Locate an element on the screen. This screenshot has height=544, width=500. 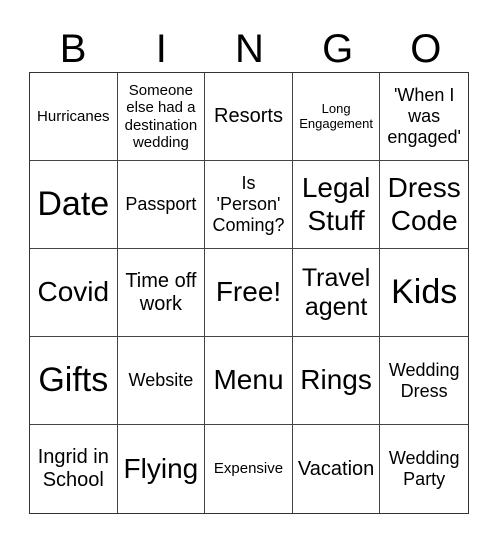
bingo-cell: Long Engagement is located at coordinates (336, 117).